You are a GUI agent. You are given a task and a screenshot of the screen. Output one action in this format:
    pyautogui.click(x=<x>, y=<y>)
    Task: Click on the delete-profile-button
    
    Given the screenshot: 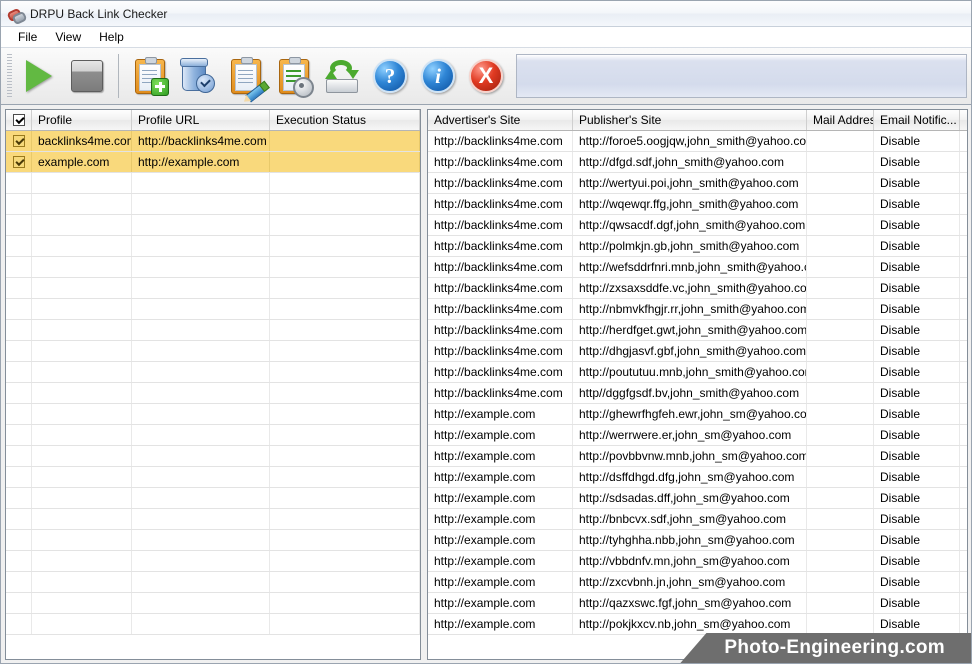 What is the action you would take?
    pyautogui.click(x=198, y=76)
    